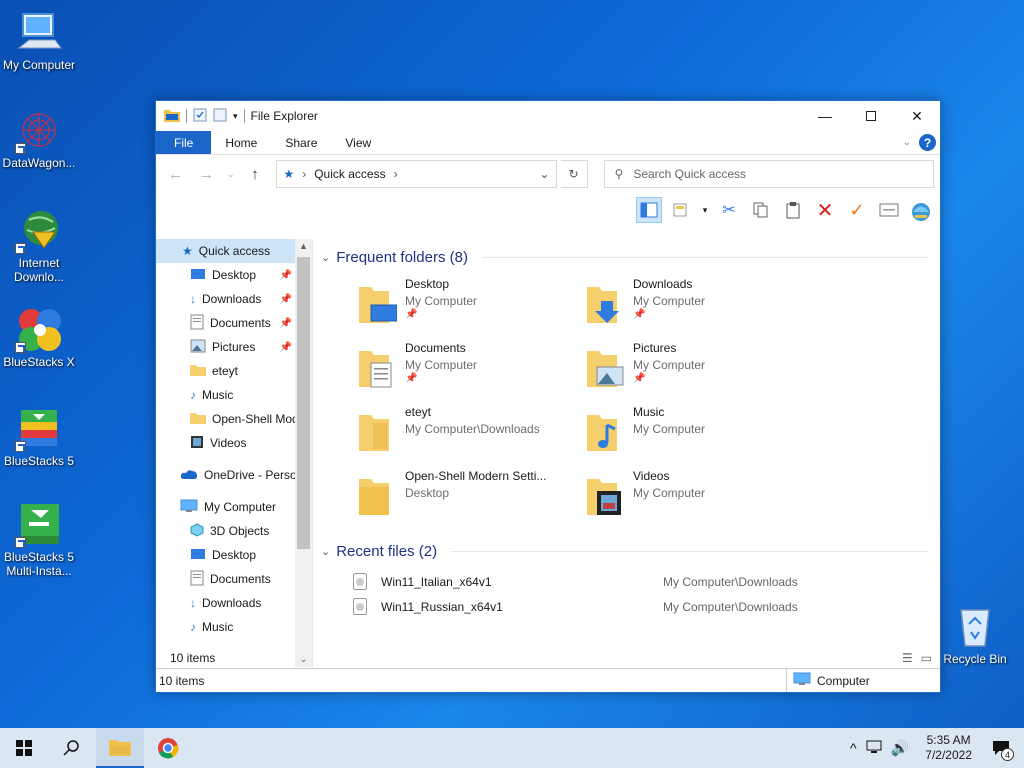 This screenshot has width=1024, height=768. I want to click on nav-3d-objects: 3D Objects, so click(226, 531).